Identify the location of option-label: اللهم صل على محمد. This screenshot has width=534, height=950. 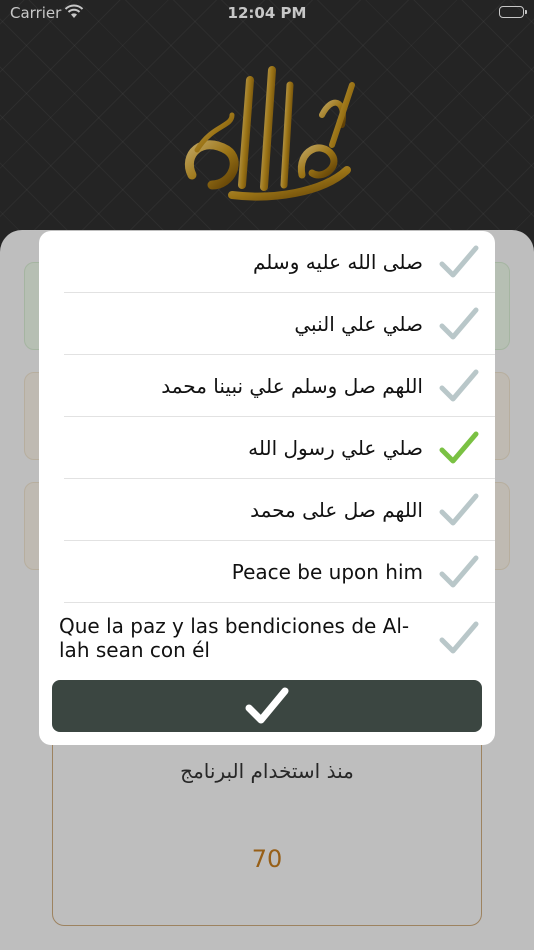
(336, 510).